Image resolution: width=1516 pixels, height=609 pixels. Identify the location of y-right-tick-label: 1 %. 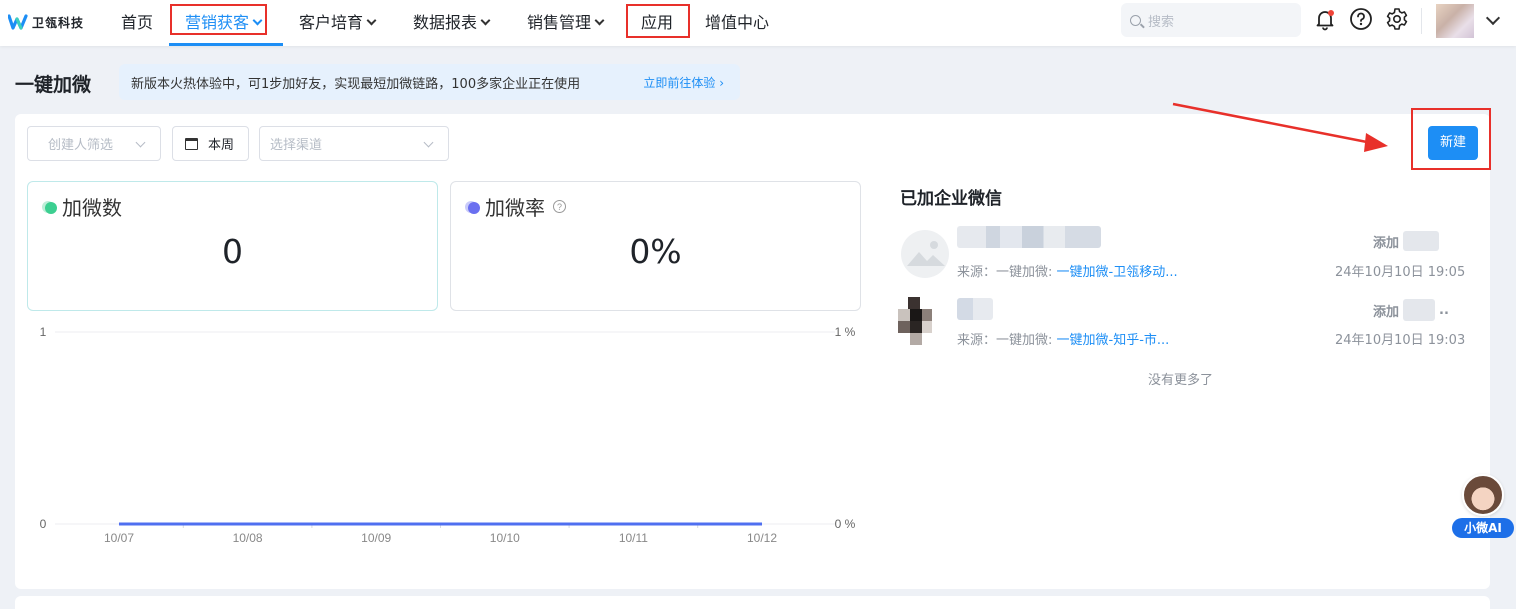
(845, 332).